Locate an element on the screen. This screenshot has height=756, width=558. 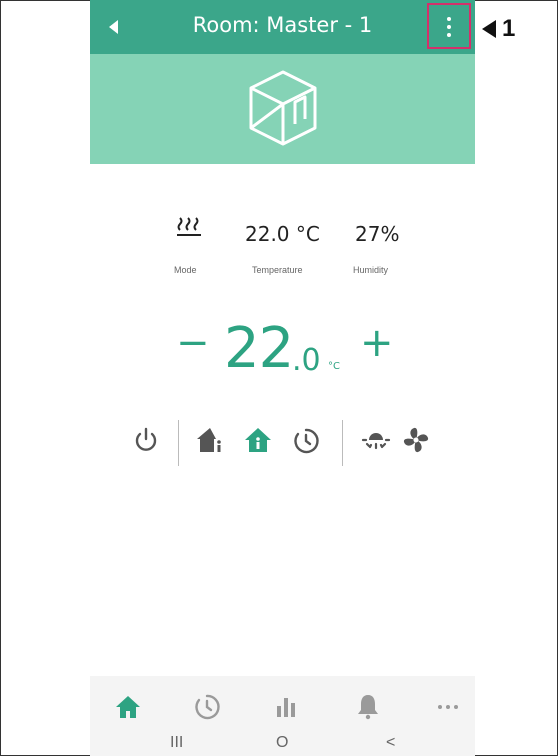
nav-schedule is located at coordinates (207, 706).